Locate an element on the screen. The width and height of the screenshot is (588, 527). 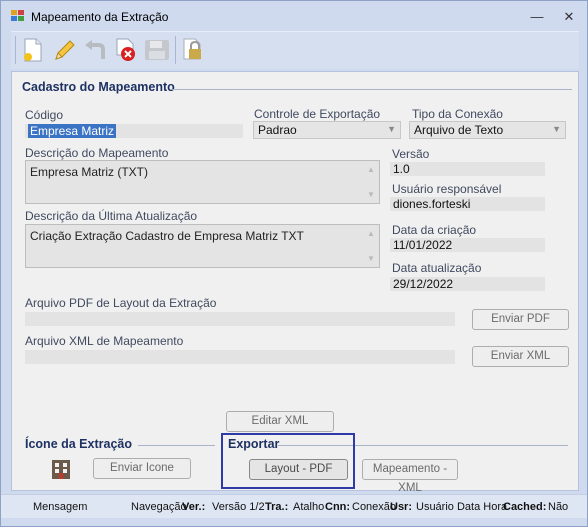
descricao-value: Empresa Matriz (TXT) is located at coordinates (89, 172).